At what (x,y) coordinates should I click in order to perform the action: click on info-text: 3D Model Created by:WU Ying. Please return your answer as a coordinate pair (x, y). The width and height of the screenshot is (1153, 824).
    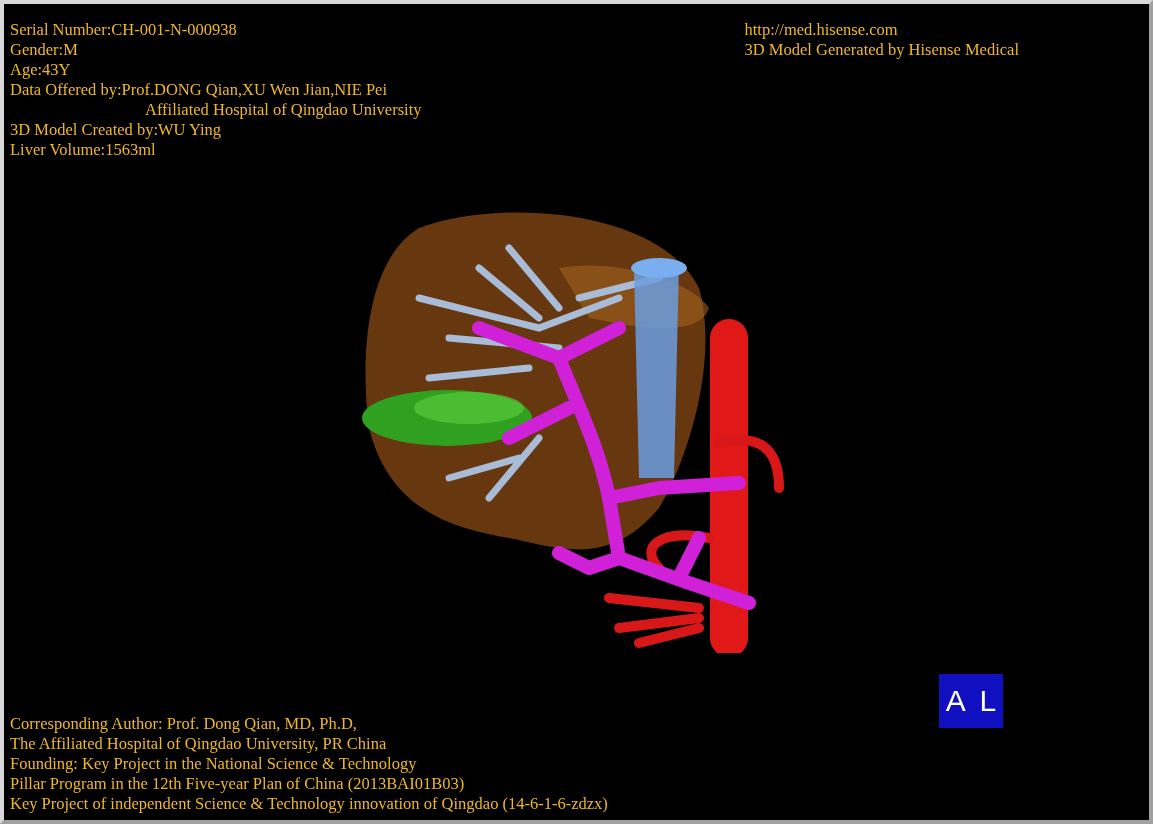
    Looking at the image, I should click on (116, 130).